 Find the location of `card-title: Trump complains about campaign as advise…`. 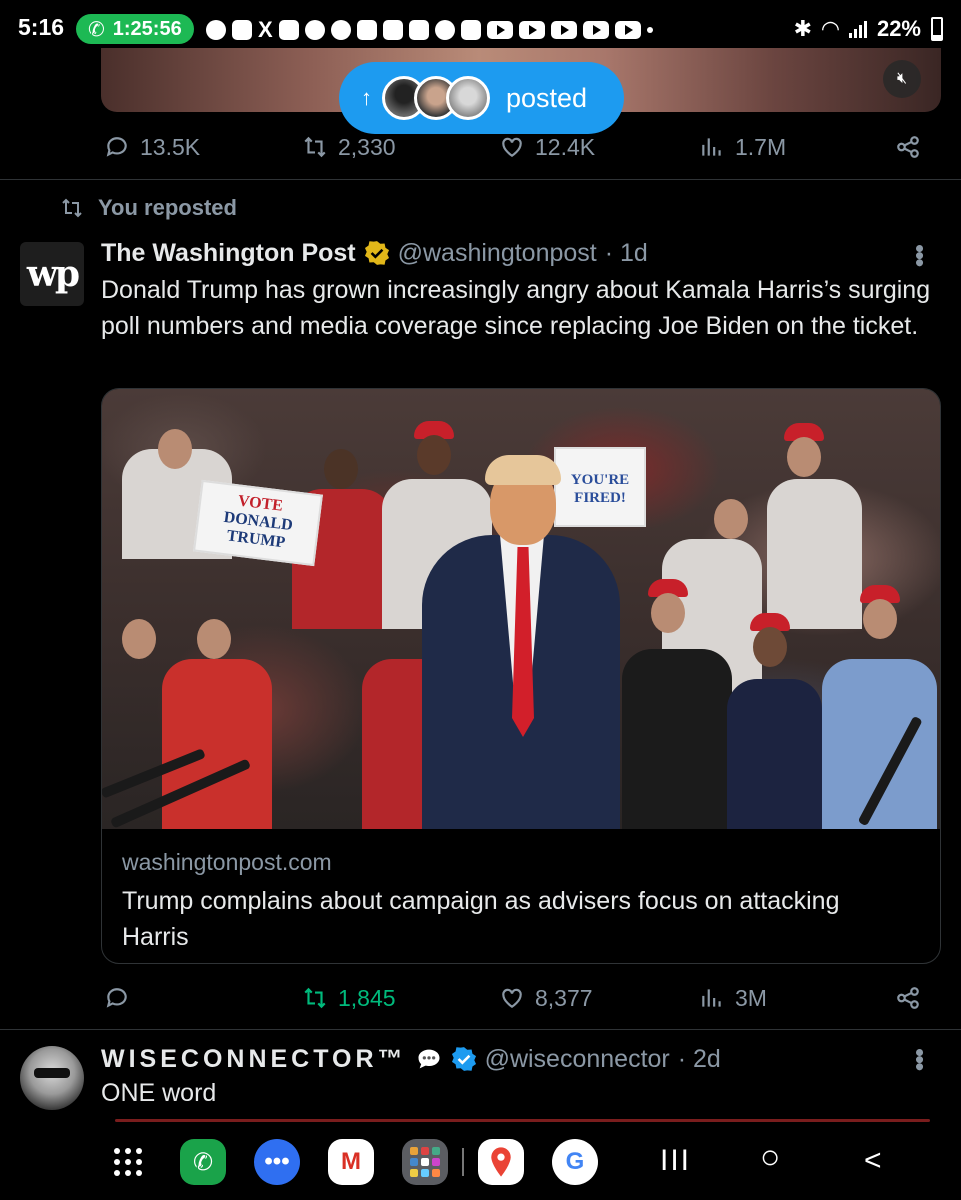

card-title: Trump complains about campaign as advise… is located at coordinates (481, 919).